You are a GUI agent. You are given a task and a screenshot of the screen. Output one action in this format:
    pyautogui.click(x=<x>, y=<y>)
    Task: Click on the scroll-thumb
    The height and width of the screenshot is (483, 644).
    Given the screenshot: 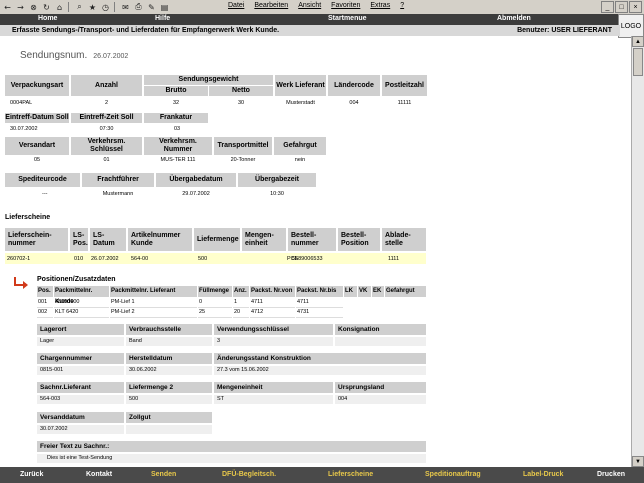 What is the action you would take?
    pyautogui.click(x=638, y=62)
    